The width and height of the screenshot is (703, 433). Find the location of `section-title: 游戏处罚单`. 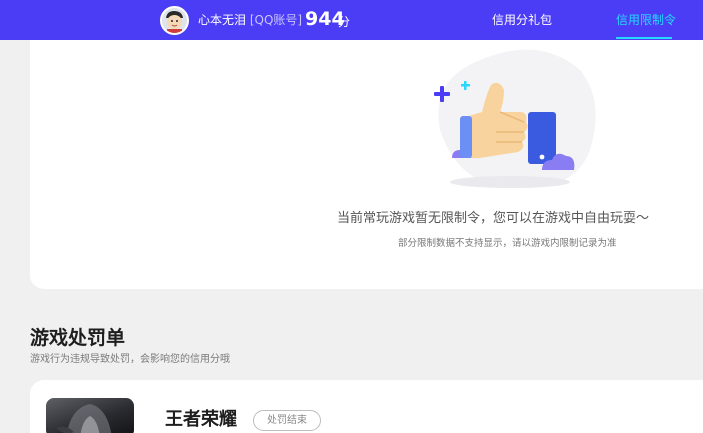

section-title: 游戏处罚单 is located at coordinates (78, 338).